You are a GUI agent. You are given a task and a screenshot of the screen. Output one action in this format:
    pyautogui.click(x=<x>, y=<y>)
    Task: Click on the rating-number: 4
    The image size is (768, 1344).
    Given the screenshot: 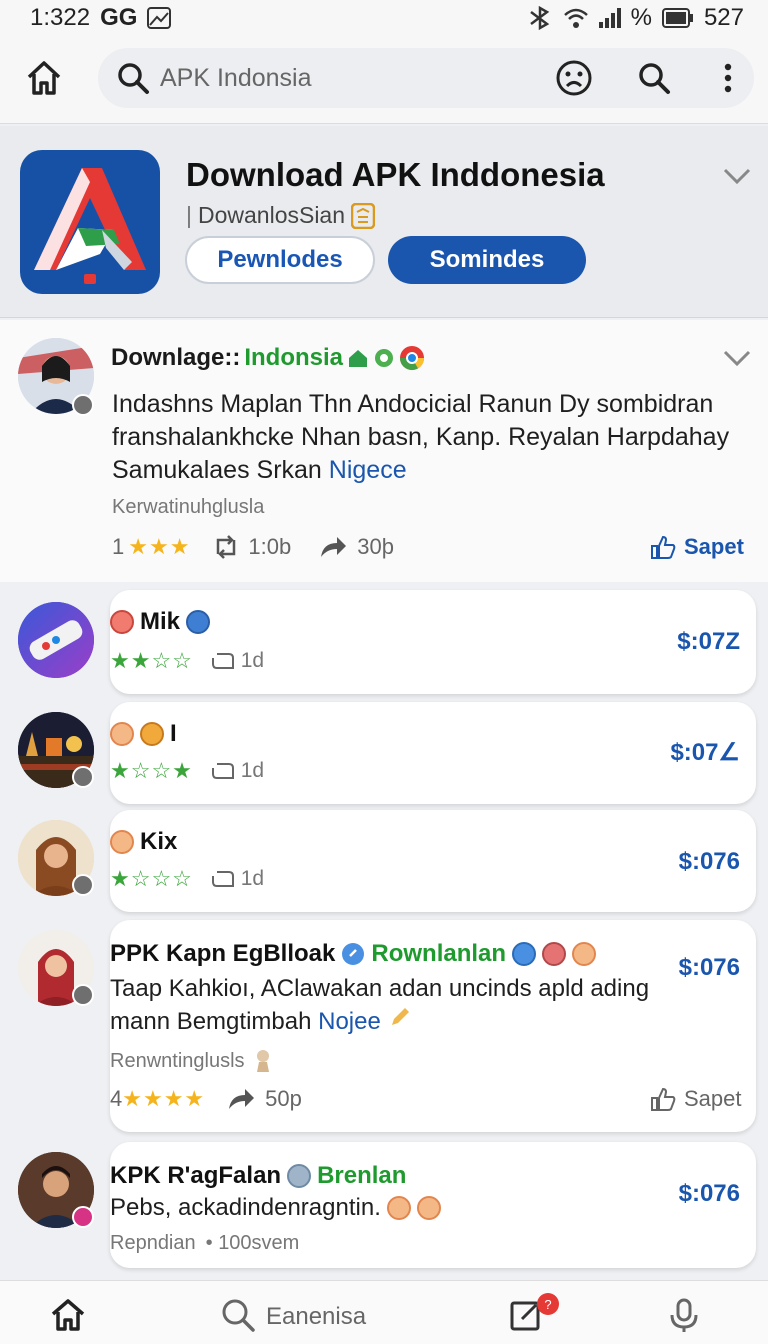 What is the action you would take?
    pyautogui.click(x=116, y=1098)
    